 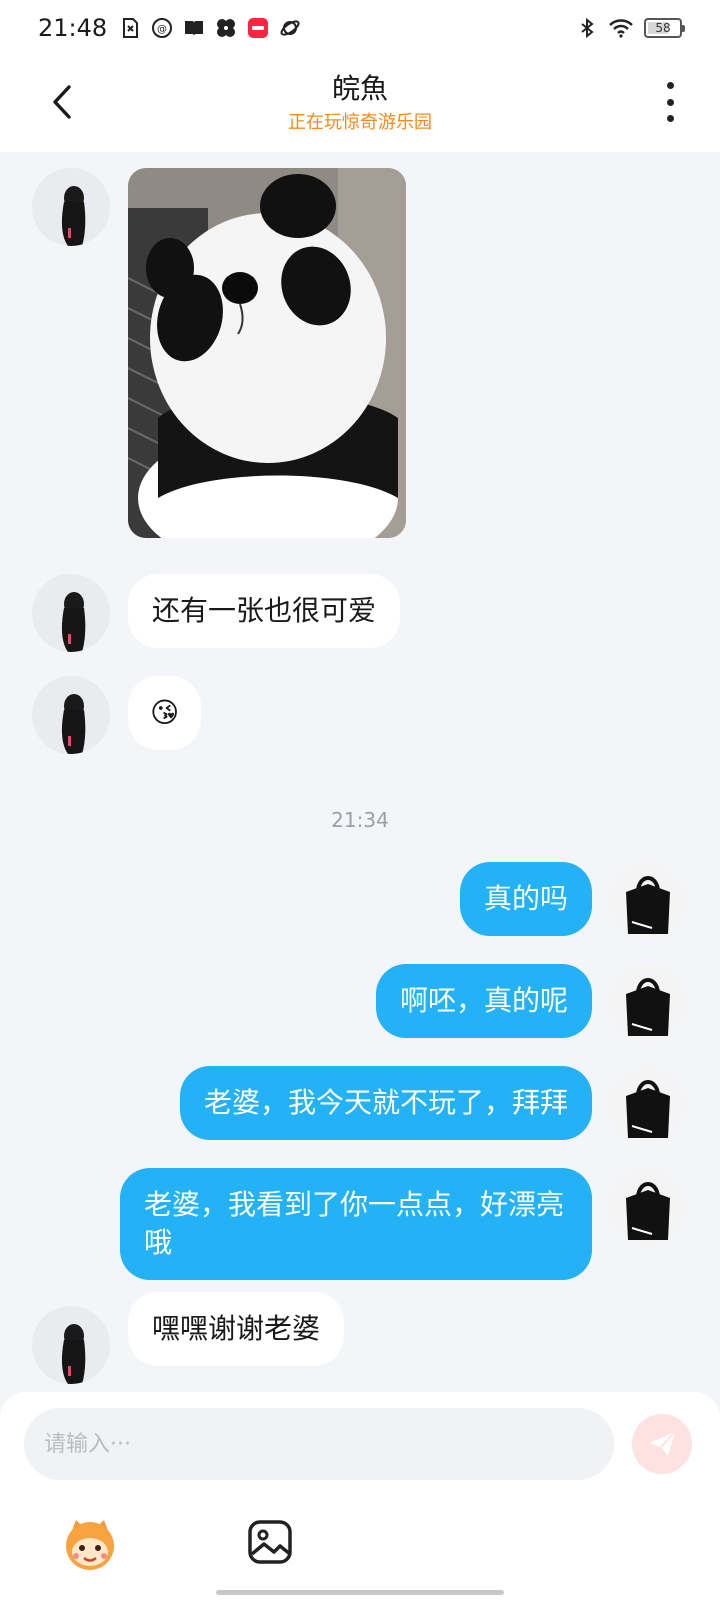 I want to click on status-left: 21:48 @, so click(x=169, y=28).